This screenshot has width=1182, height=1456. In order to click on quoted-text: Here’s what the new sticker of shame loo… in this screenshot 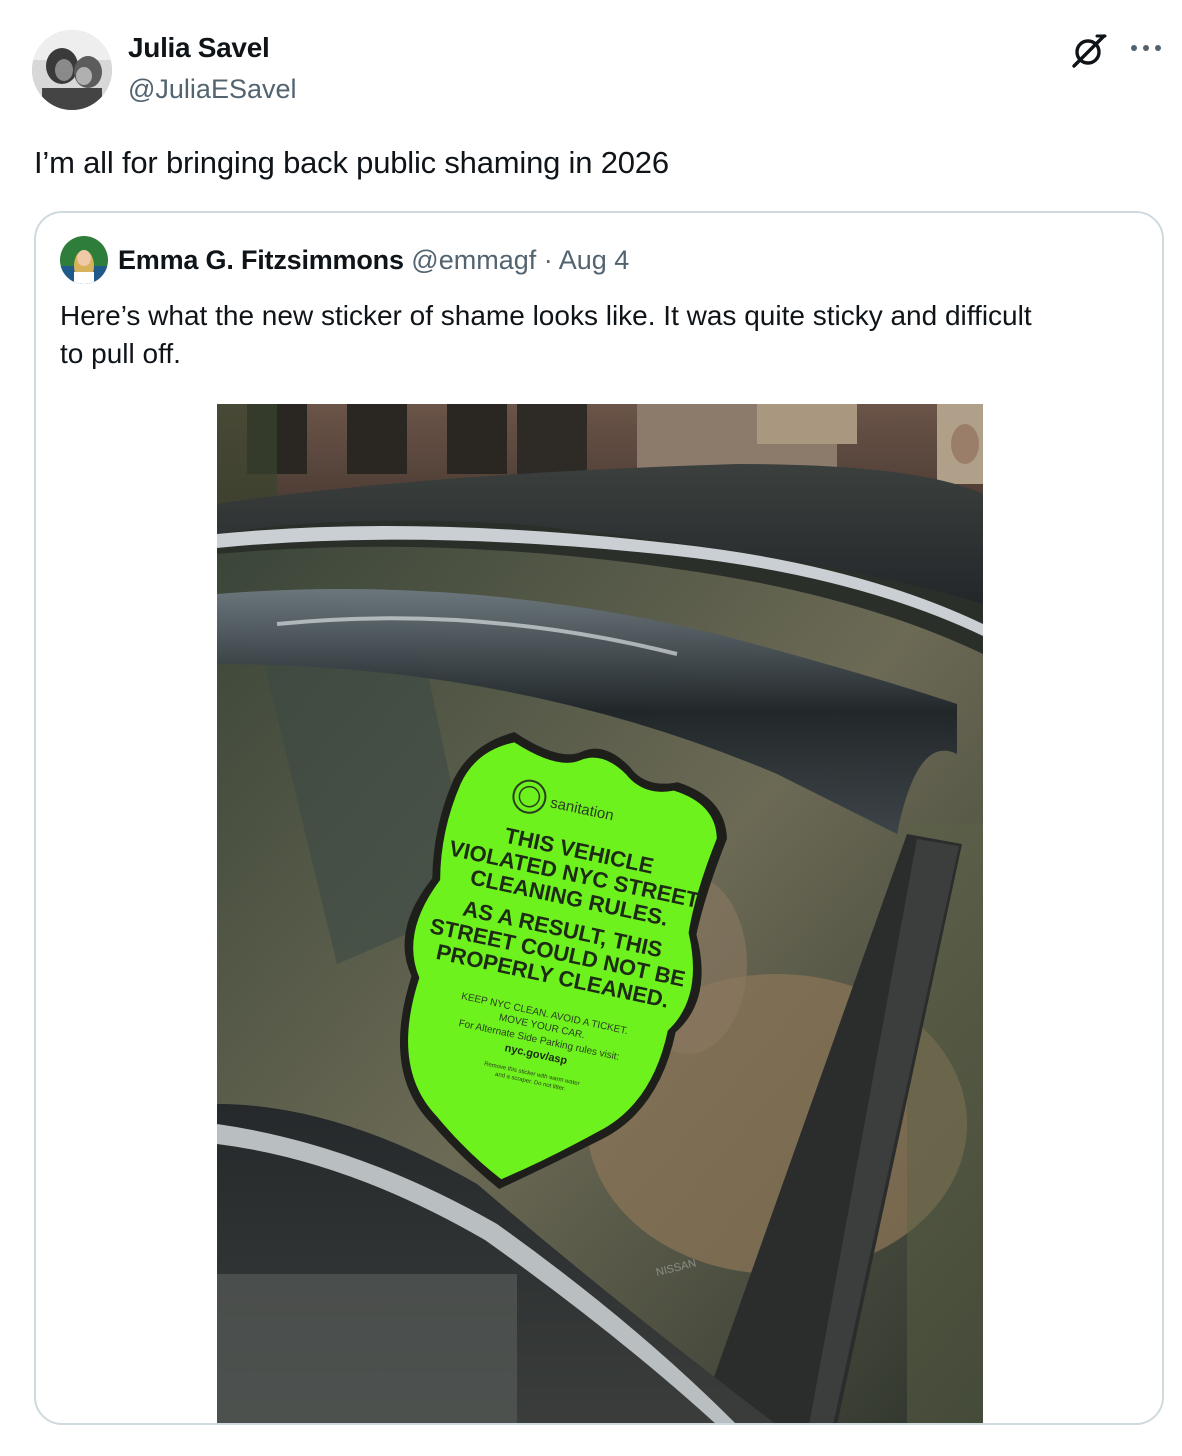, I will do `click(546, 334)`.